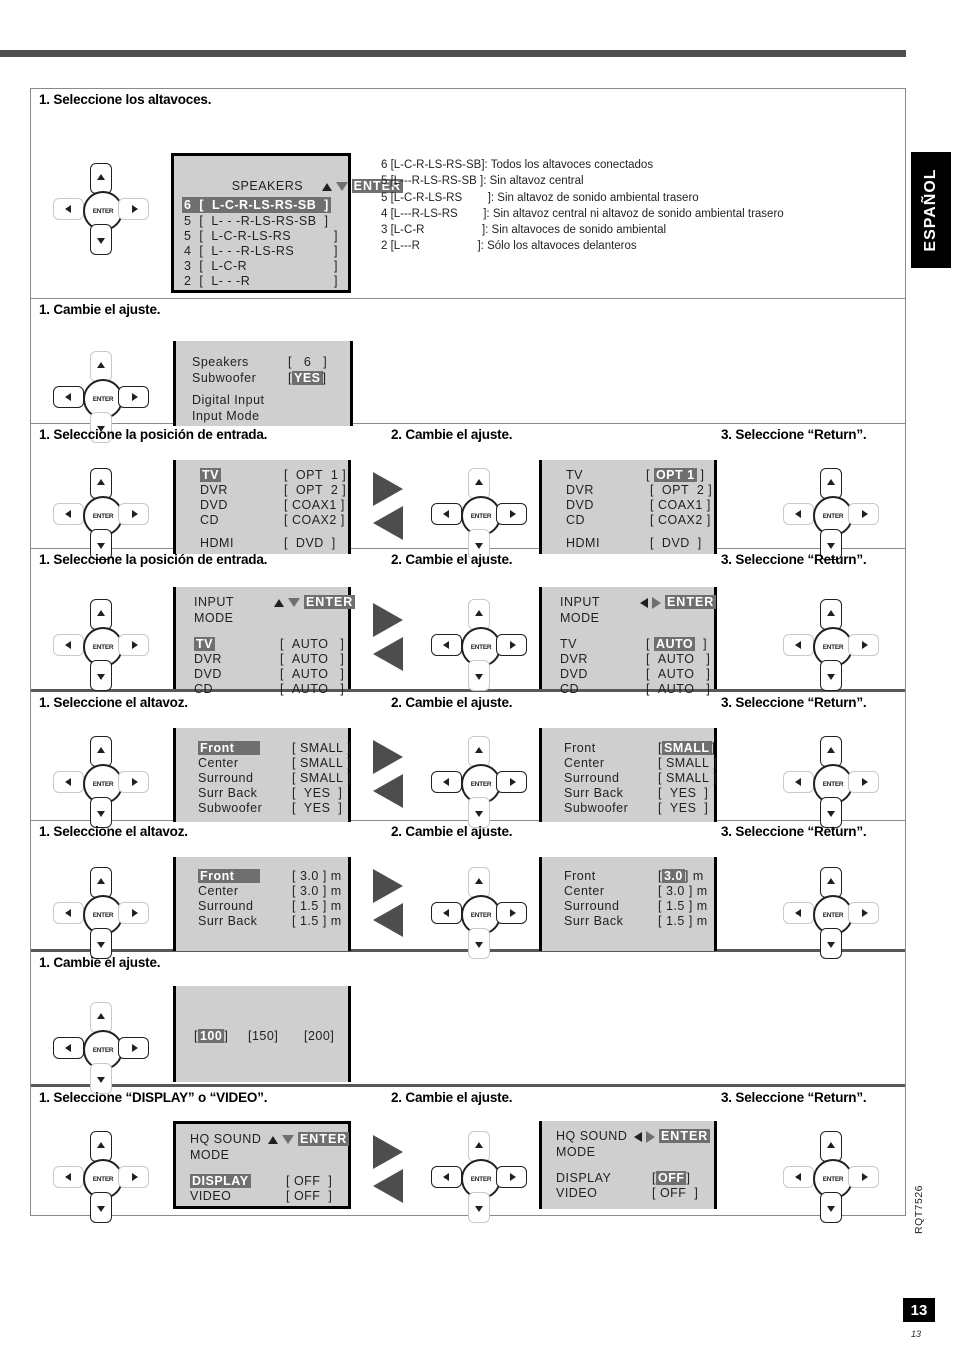 The image size is (954, 1348). I want to click on osd-ss-l-row3-label: Surr Back, so click(228, 793).